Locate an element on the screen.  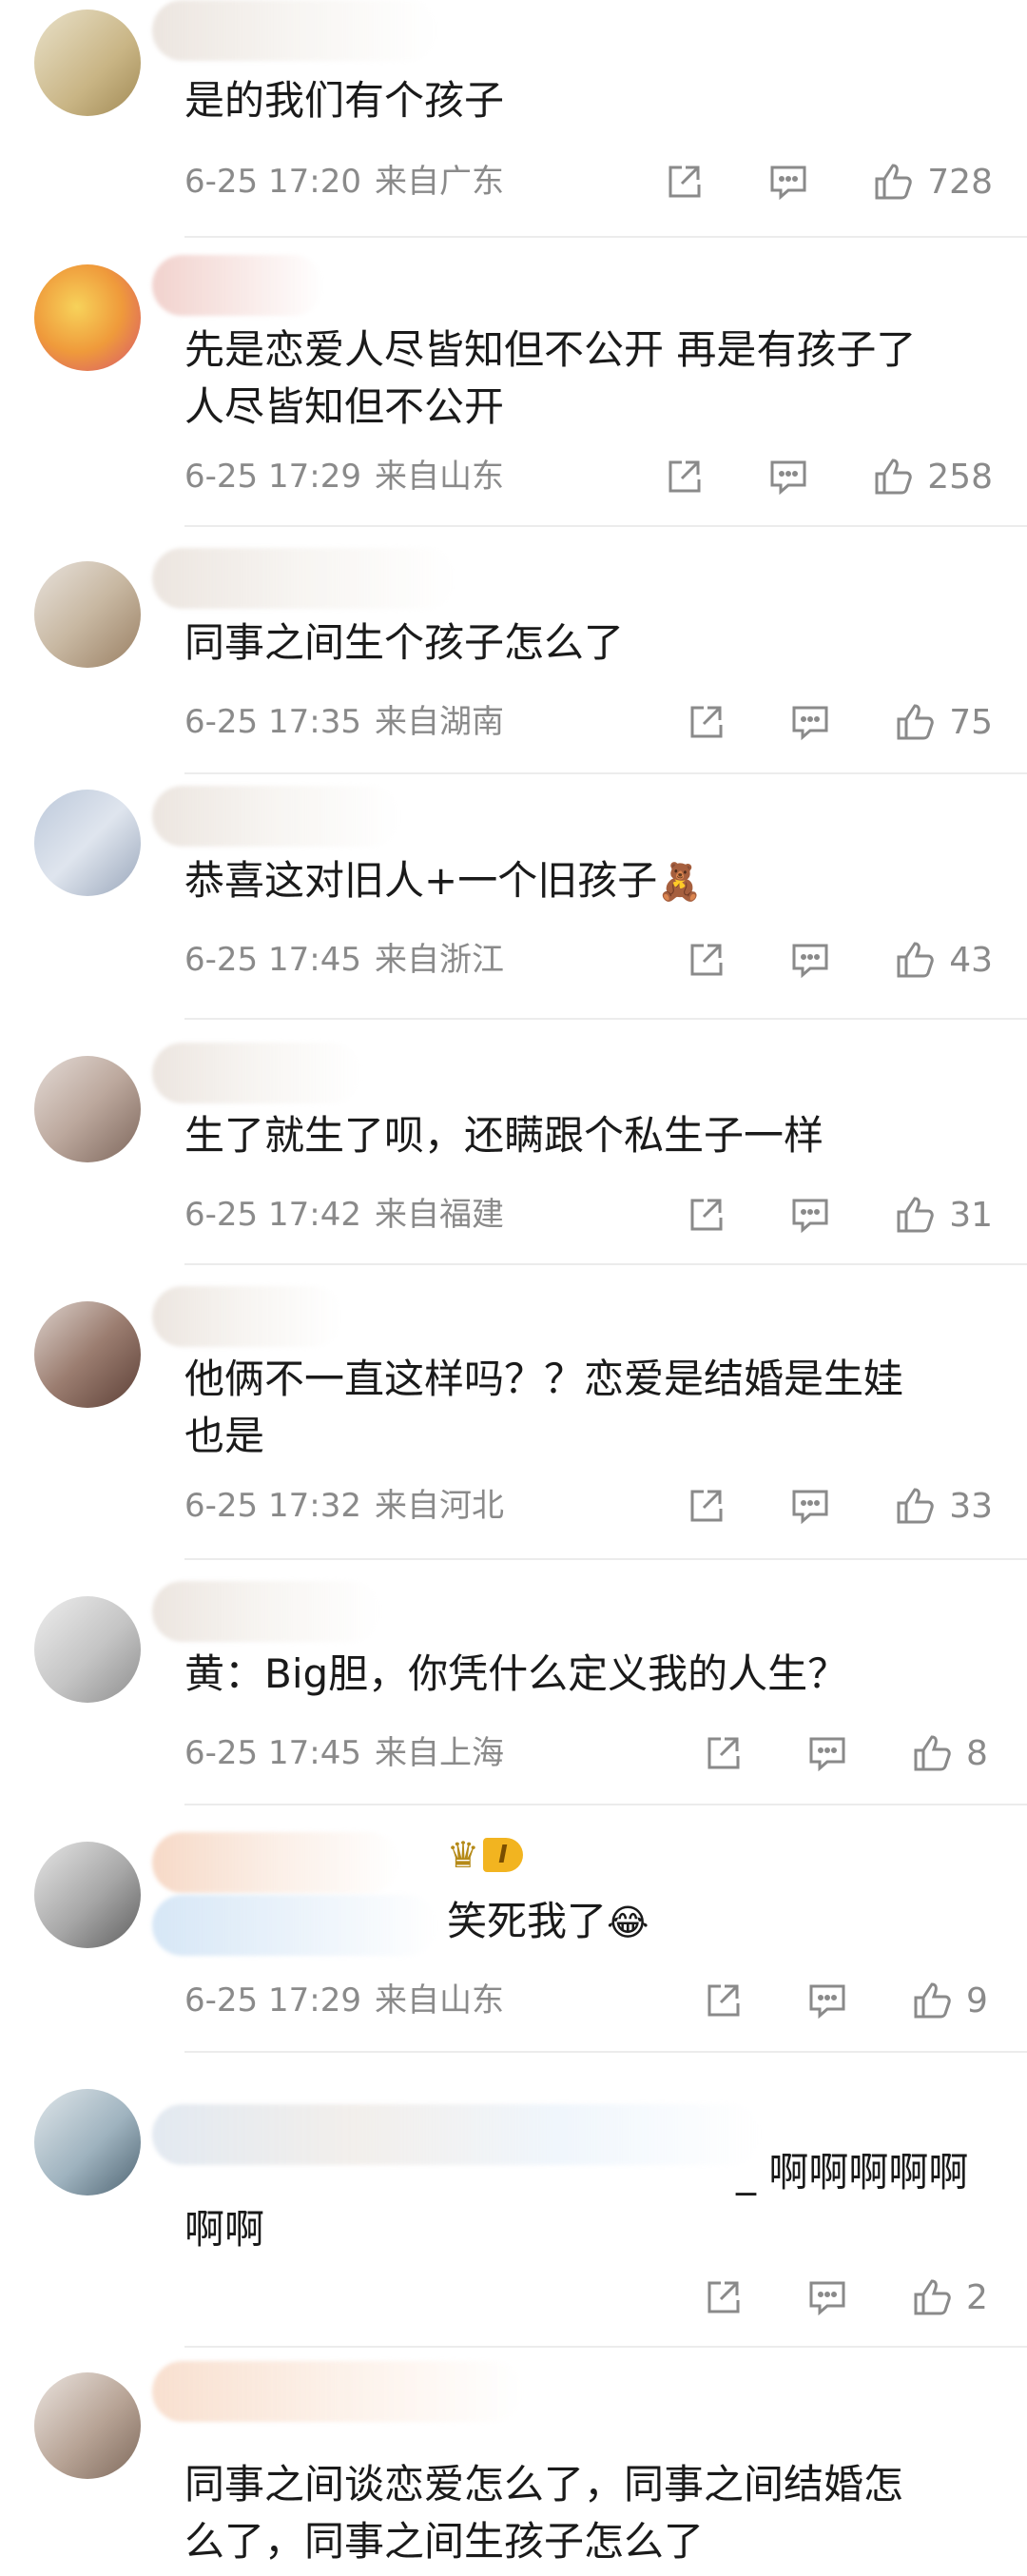
like-button: 258 is located at coordinates (932, 477).